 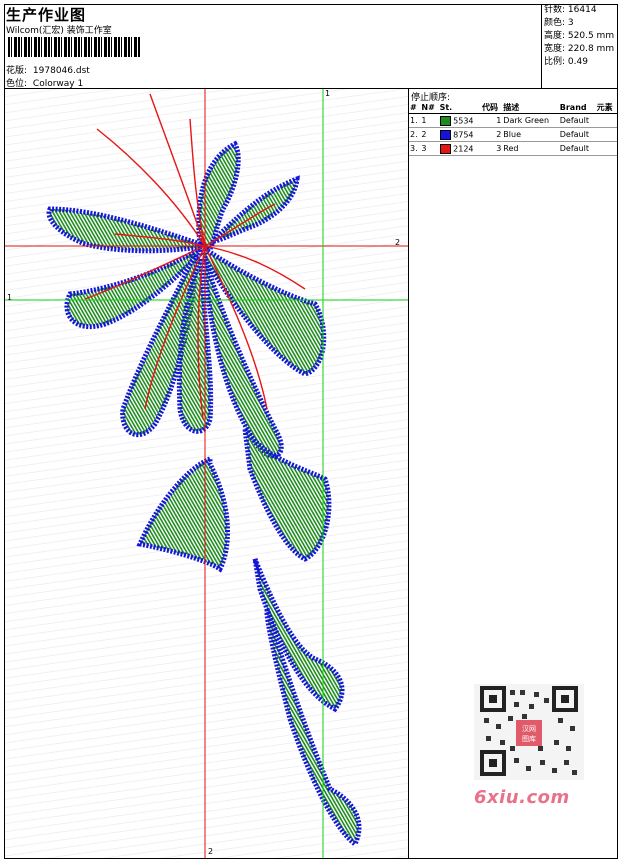 I want to click on red-h-axis-label: 2, so click(x=398, y=242).